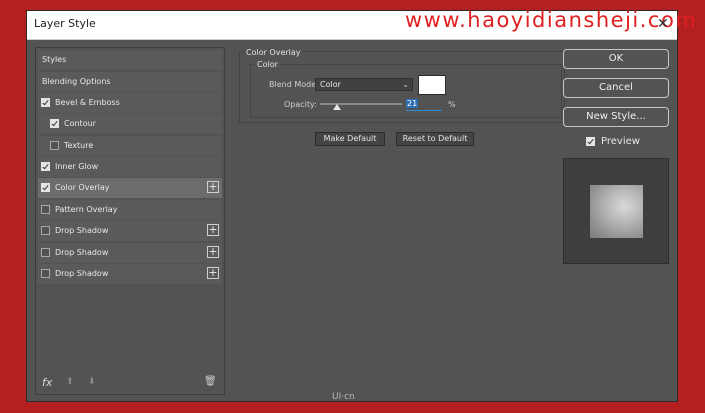 The width and height of the screenshot is (705, 413). What do you see at coordinates (412, 103) in the screenshot?
I see `opacity-value: 21` at bounding box center [412, 103].